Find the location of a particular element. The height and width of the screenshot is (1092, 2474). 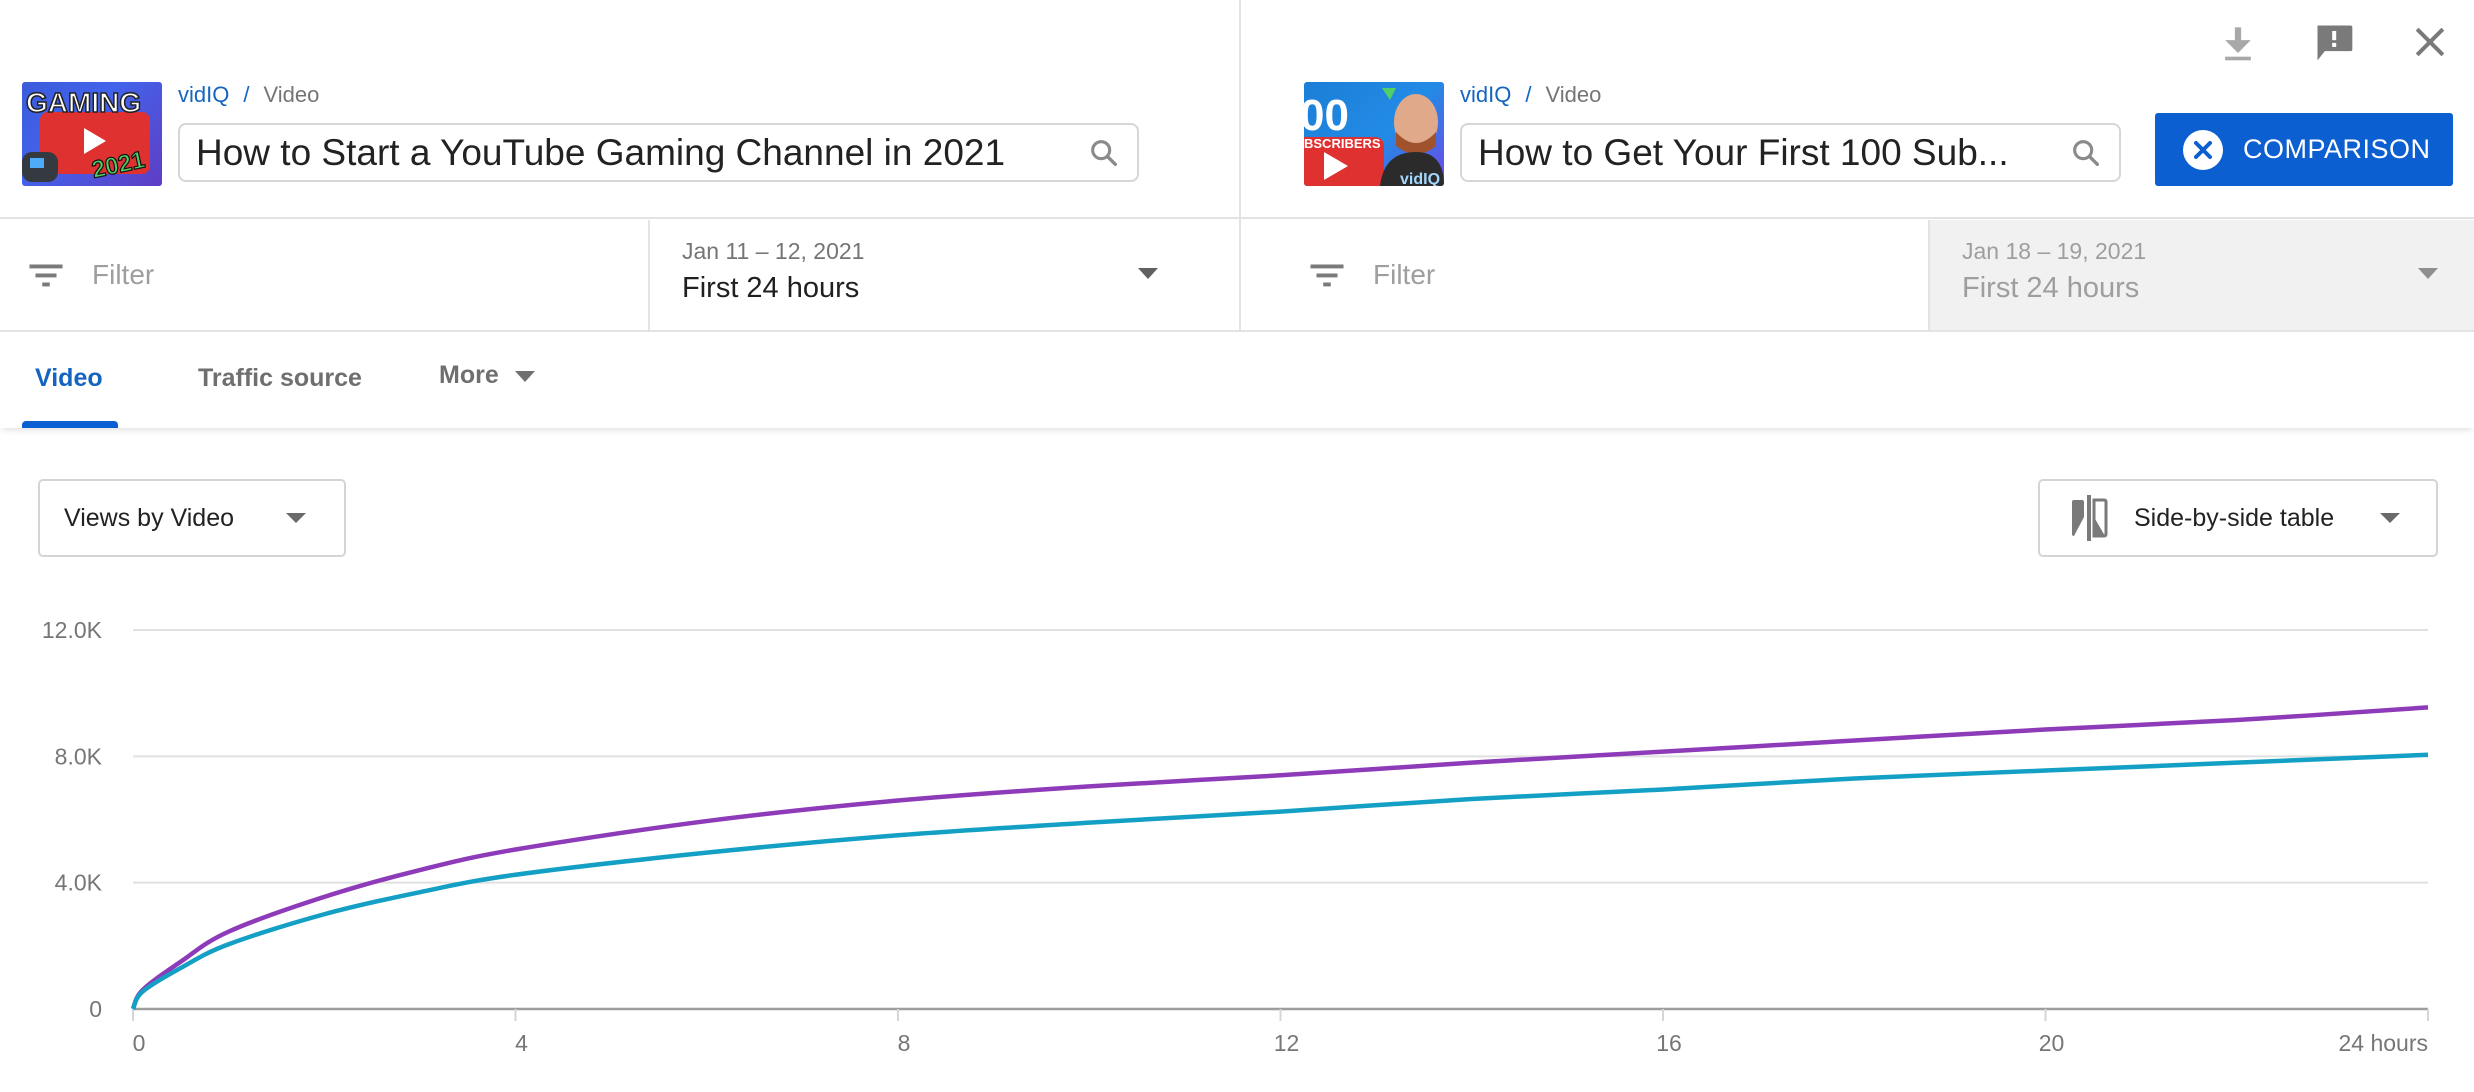

thumbnail-number-text: 00 is located at coordinates (1326, 115).